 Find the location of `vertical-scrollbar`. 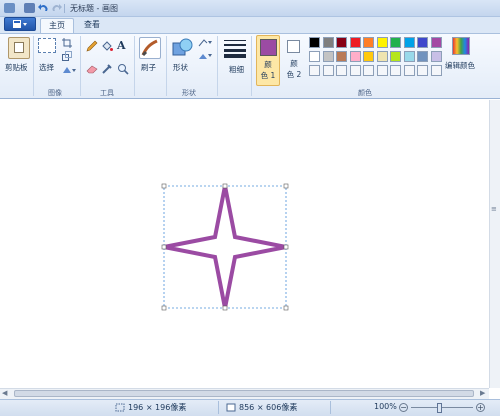

vertical-scrollbar is located at coordinates (494, 244).